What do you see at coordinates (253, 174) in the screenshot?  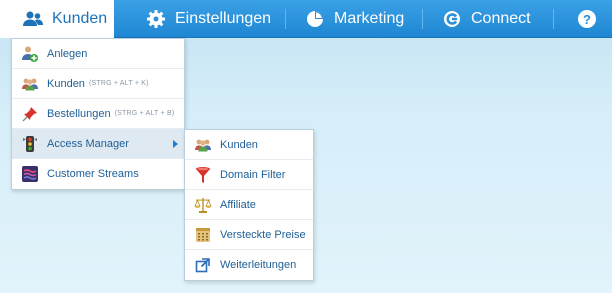 I see `submenu-item-label: Domain Filter` at bounding box center [253, 174].